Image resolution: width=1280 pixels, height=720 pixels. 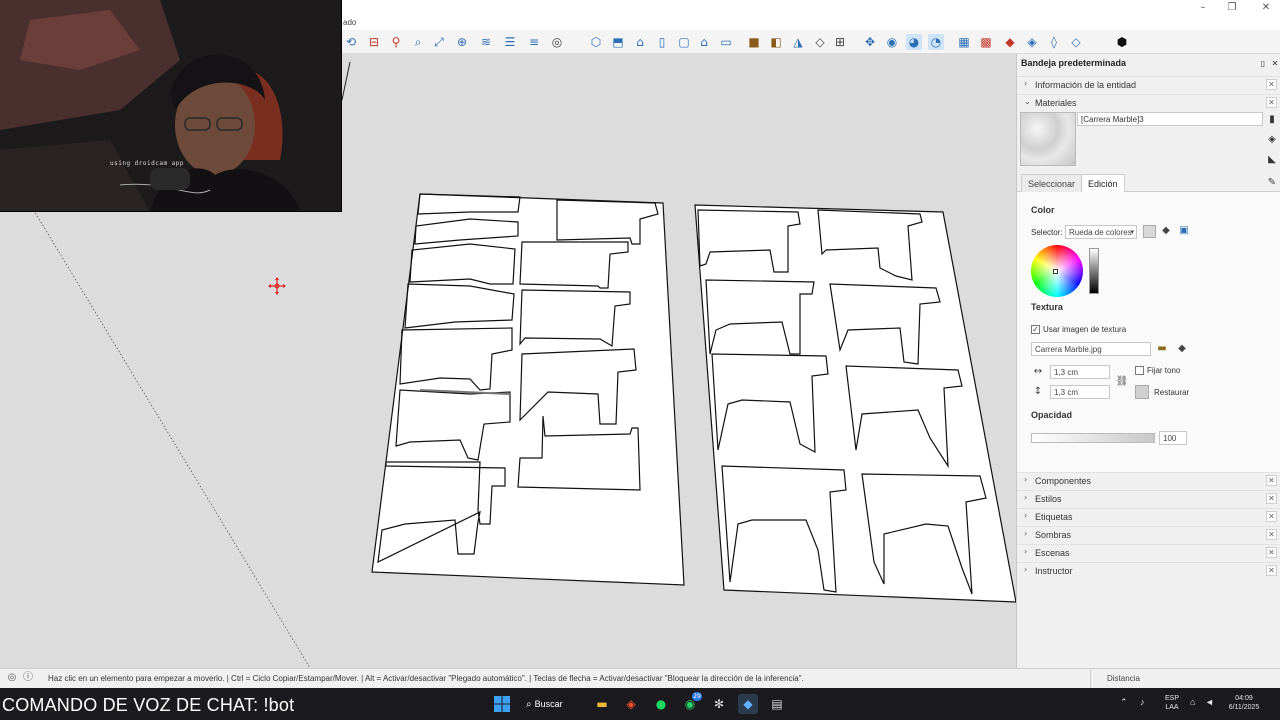 What do you see at coordinates (1148, 552) in the screenshot?
I see `section-escenas: › Escenas ✕` at bounding box center [1148, 552].